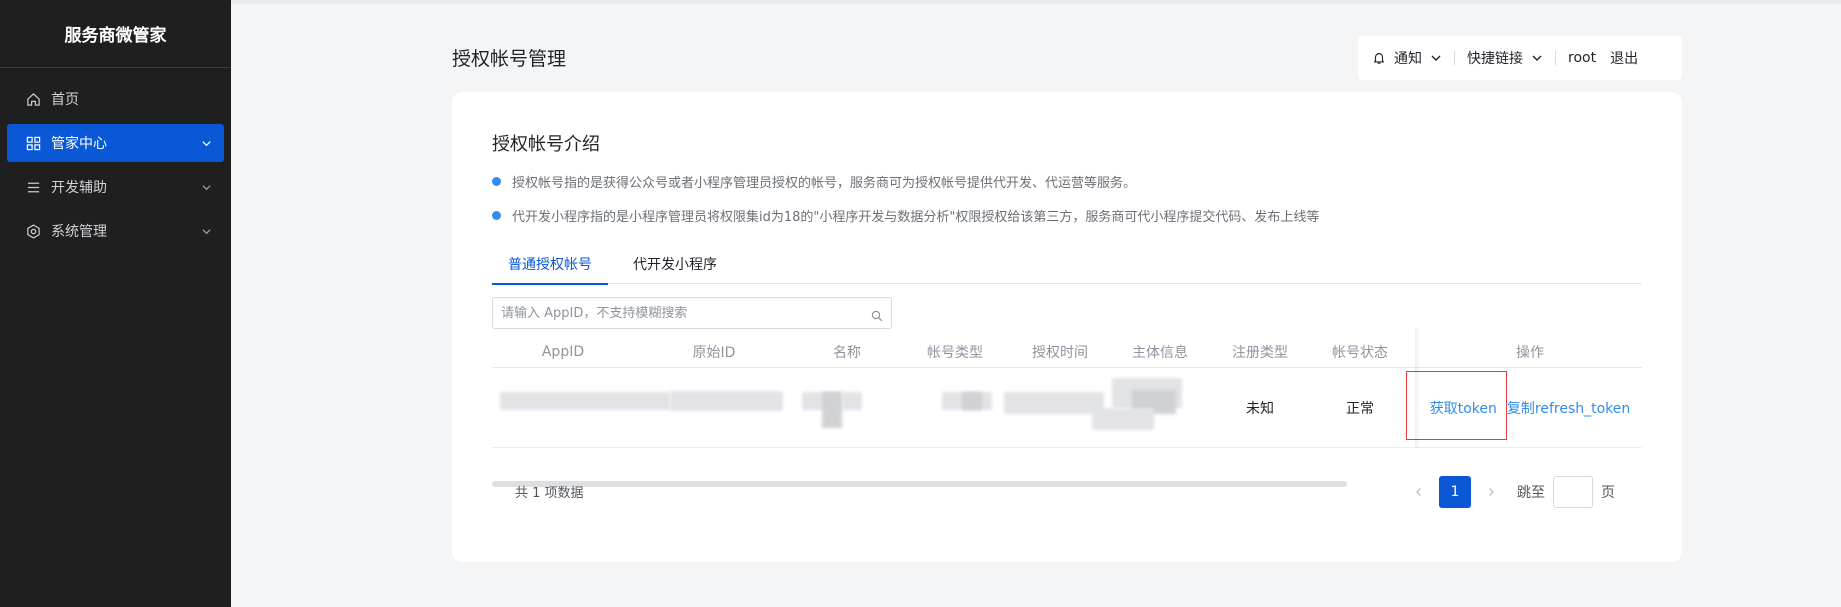 The image size is (1841, 607). What do you see at coordinates (563, 352) in the screenshot?
I see `column-header: AppID` at bounding box center [563, 352].